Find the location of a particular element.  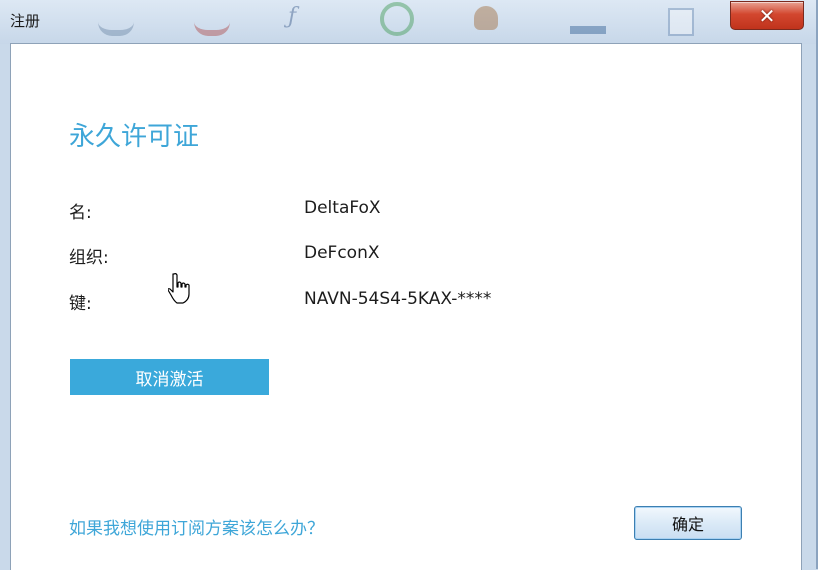

subscription-help-link: 如果我想使用订阅方案该怎么办？ is located at coordinates (196, 526).